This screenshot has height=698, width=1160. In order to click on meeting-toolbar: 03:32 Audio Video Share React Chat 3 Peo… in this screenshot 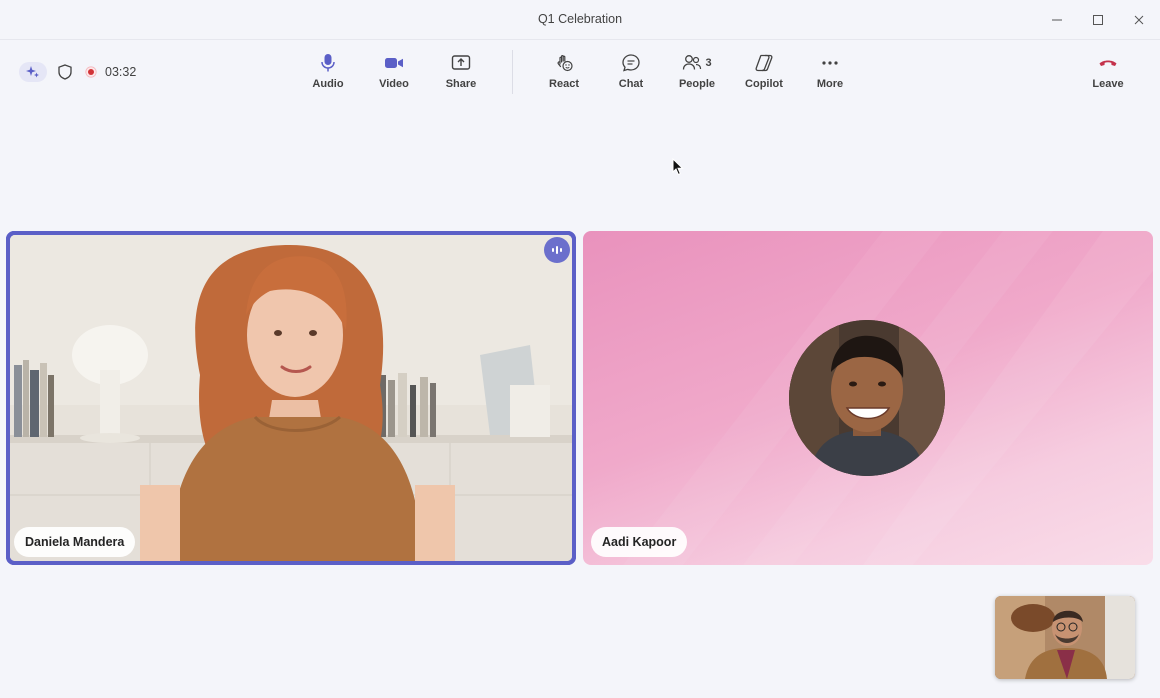, I will do `click(580, 73)`.